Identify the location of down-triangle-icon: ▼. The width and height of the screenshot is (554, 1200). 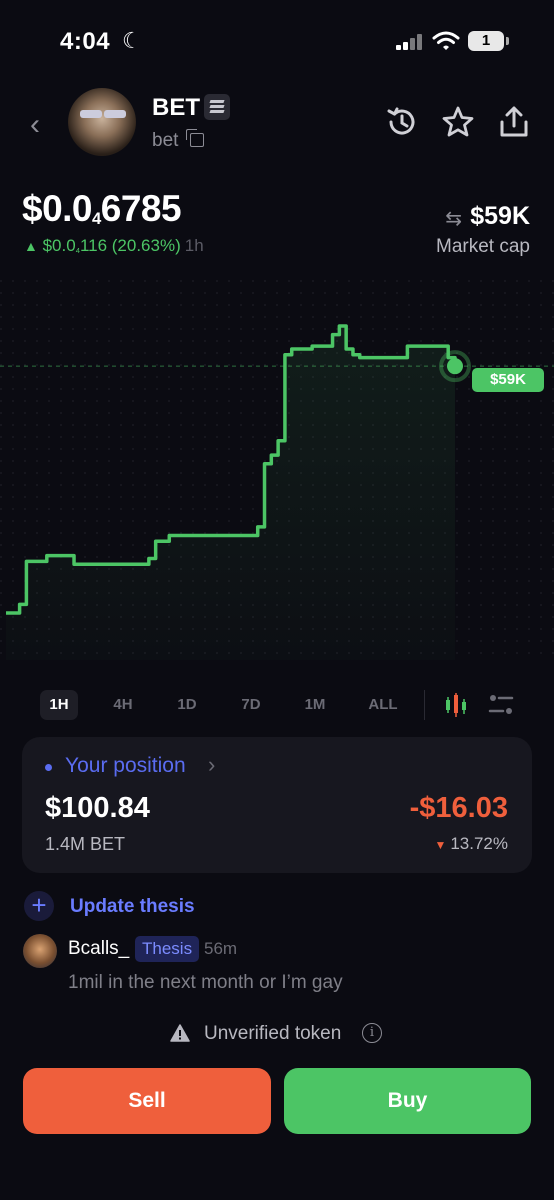
(440, 845).